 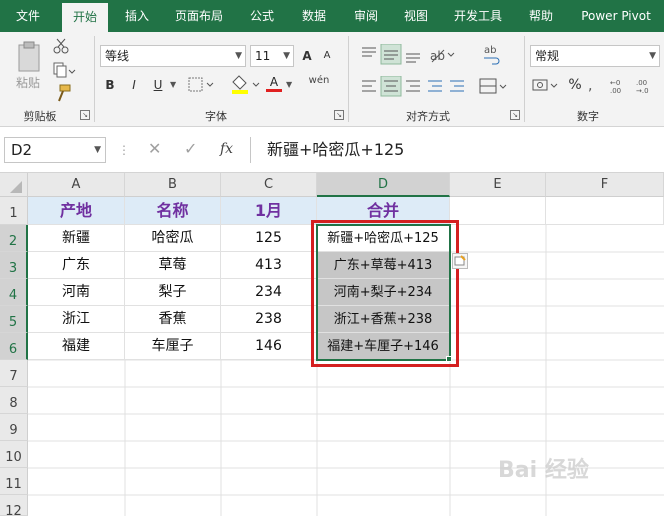 I want to click on bold-button: B, so click(x=110, y=85).